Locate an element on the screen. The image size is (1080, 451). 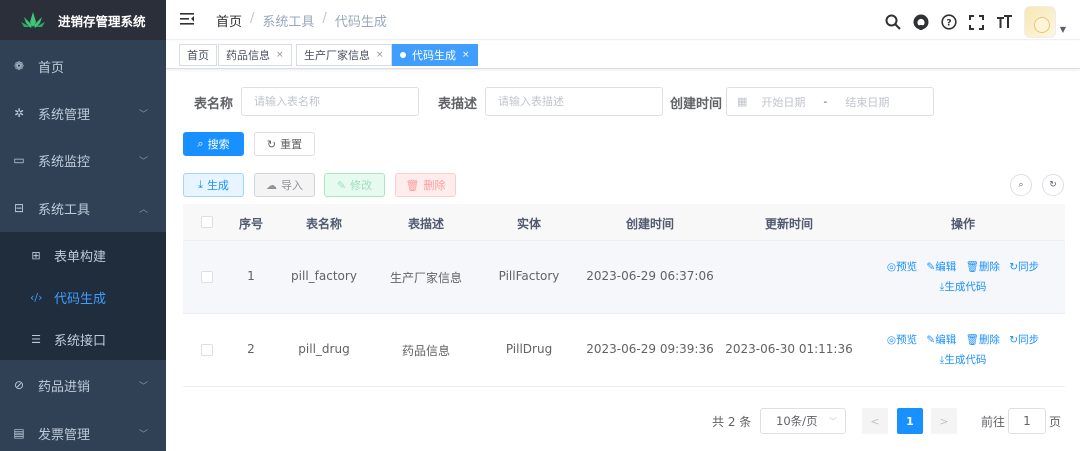
active-dot-icon is located at coordinates (403, 55).